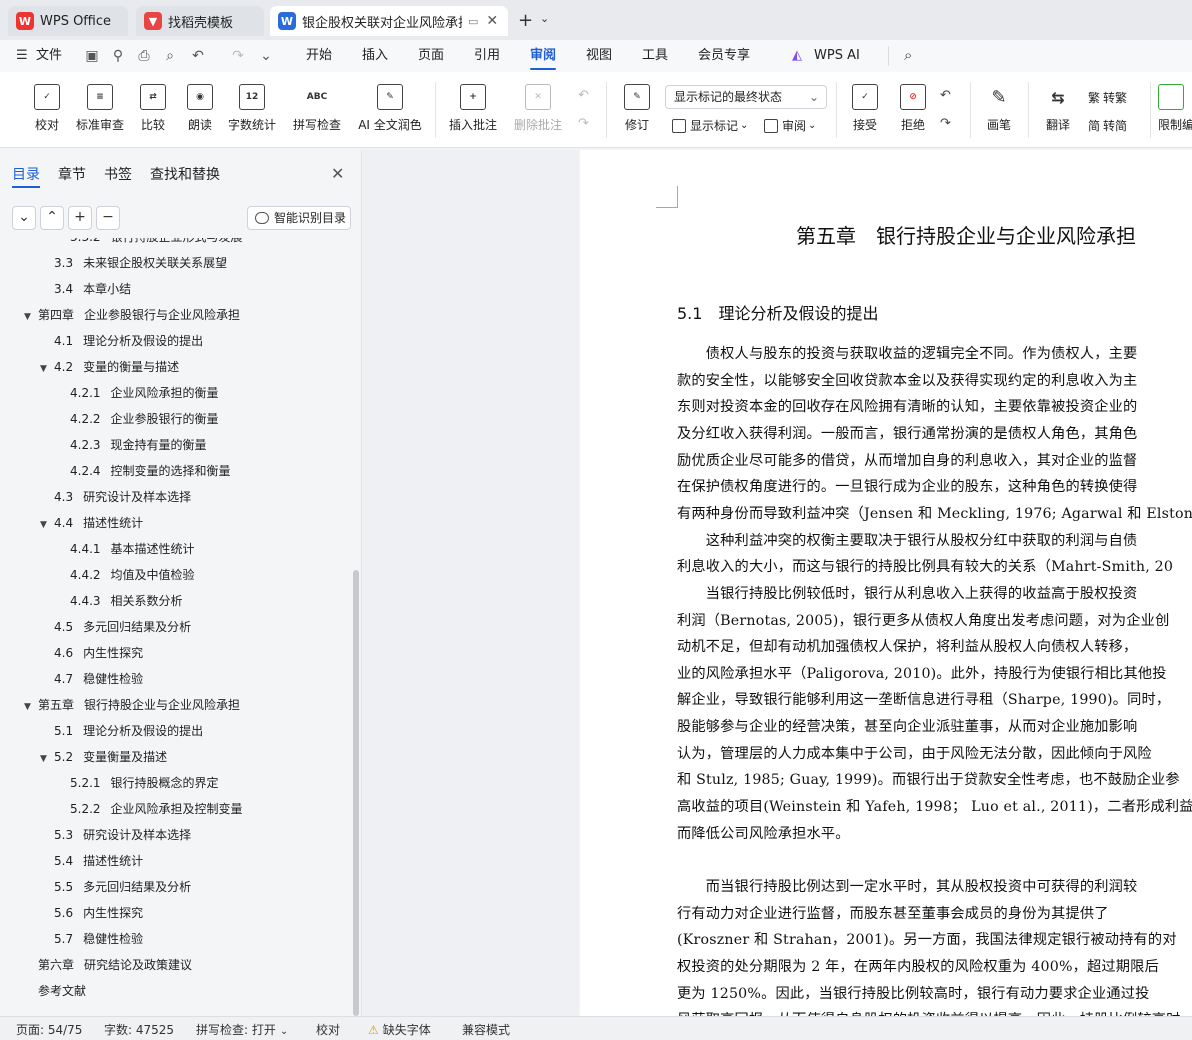  I want to click on toc-item: 3.3 未来银企股权关联关系展望, so click(133, 263).